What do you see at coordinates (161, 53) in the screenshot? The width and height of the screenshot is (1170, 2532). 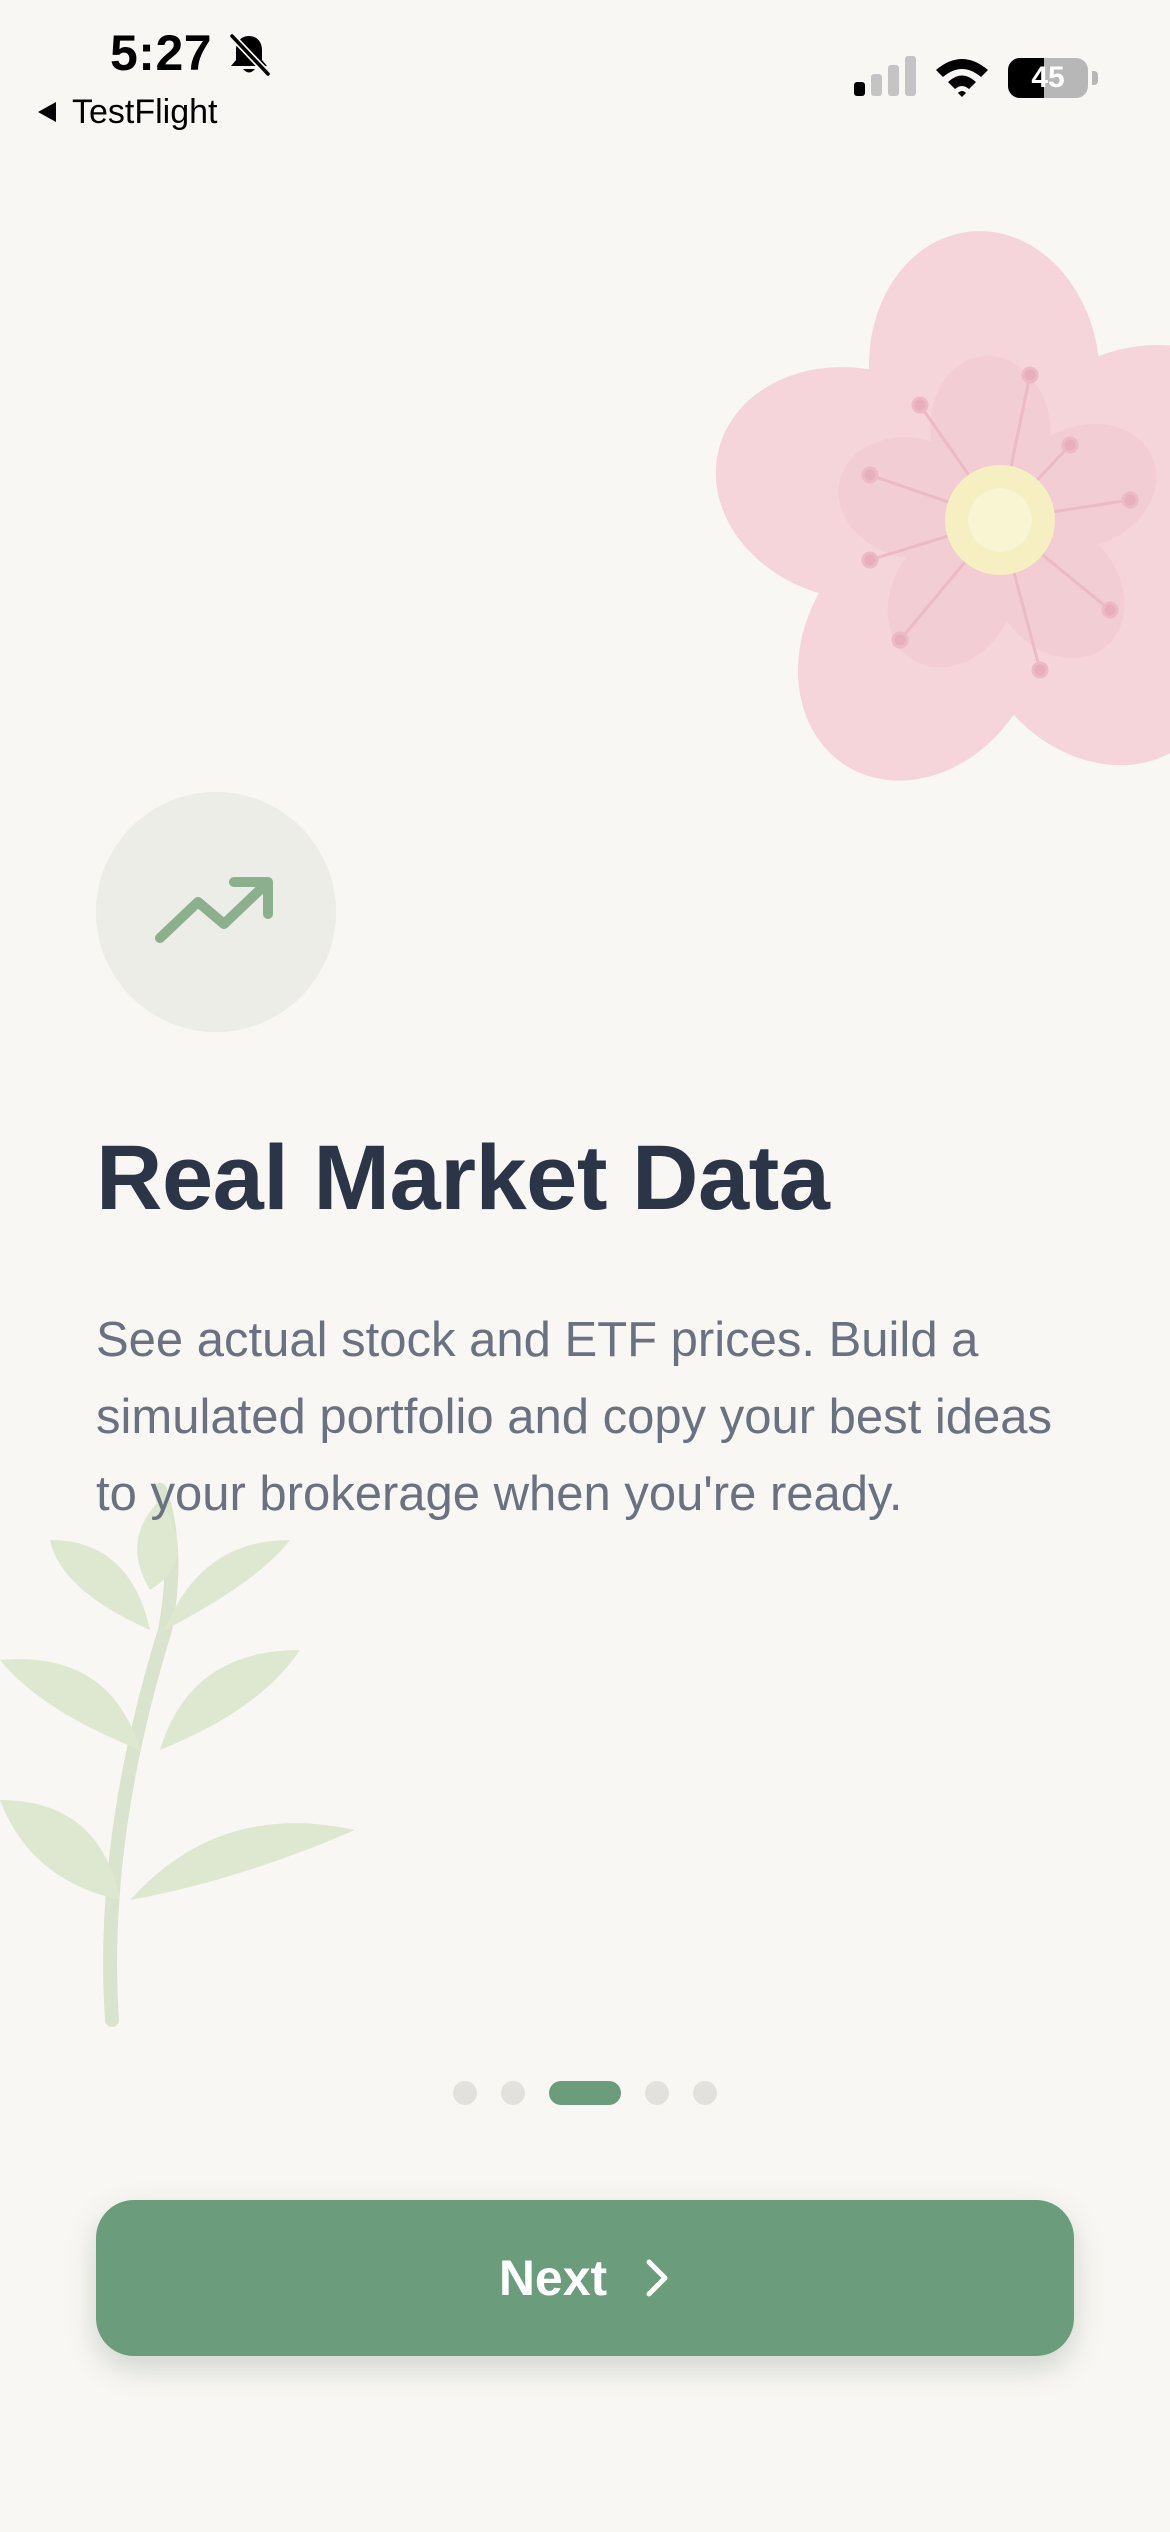 I see `status-time: 5:27` at bounding box center [161, 53].